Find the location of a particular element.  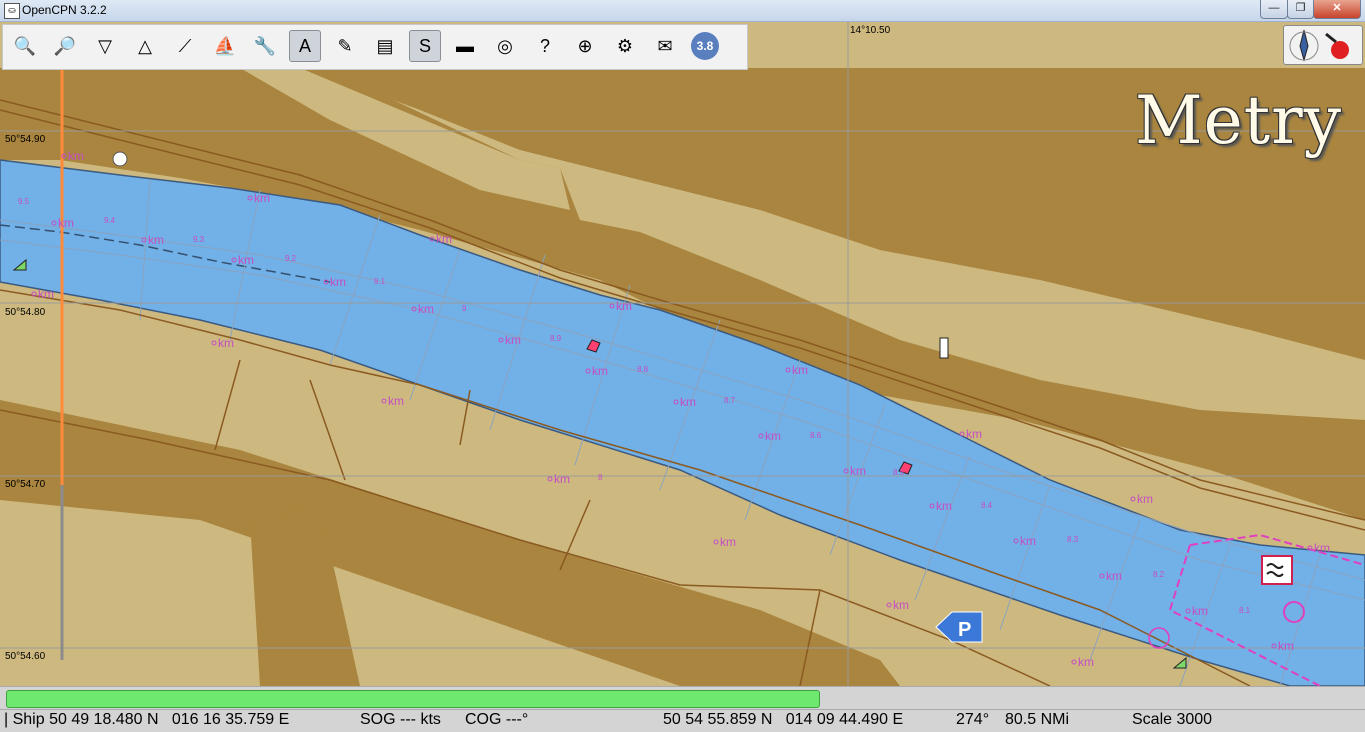

zoom-out-icon: 🔎 is located at coordinates (65, 46).